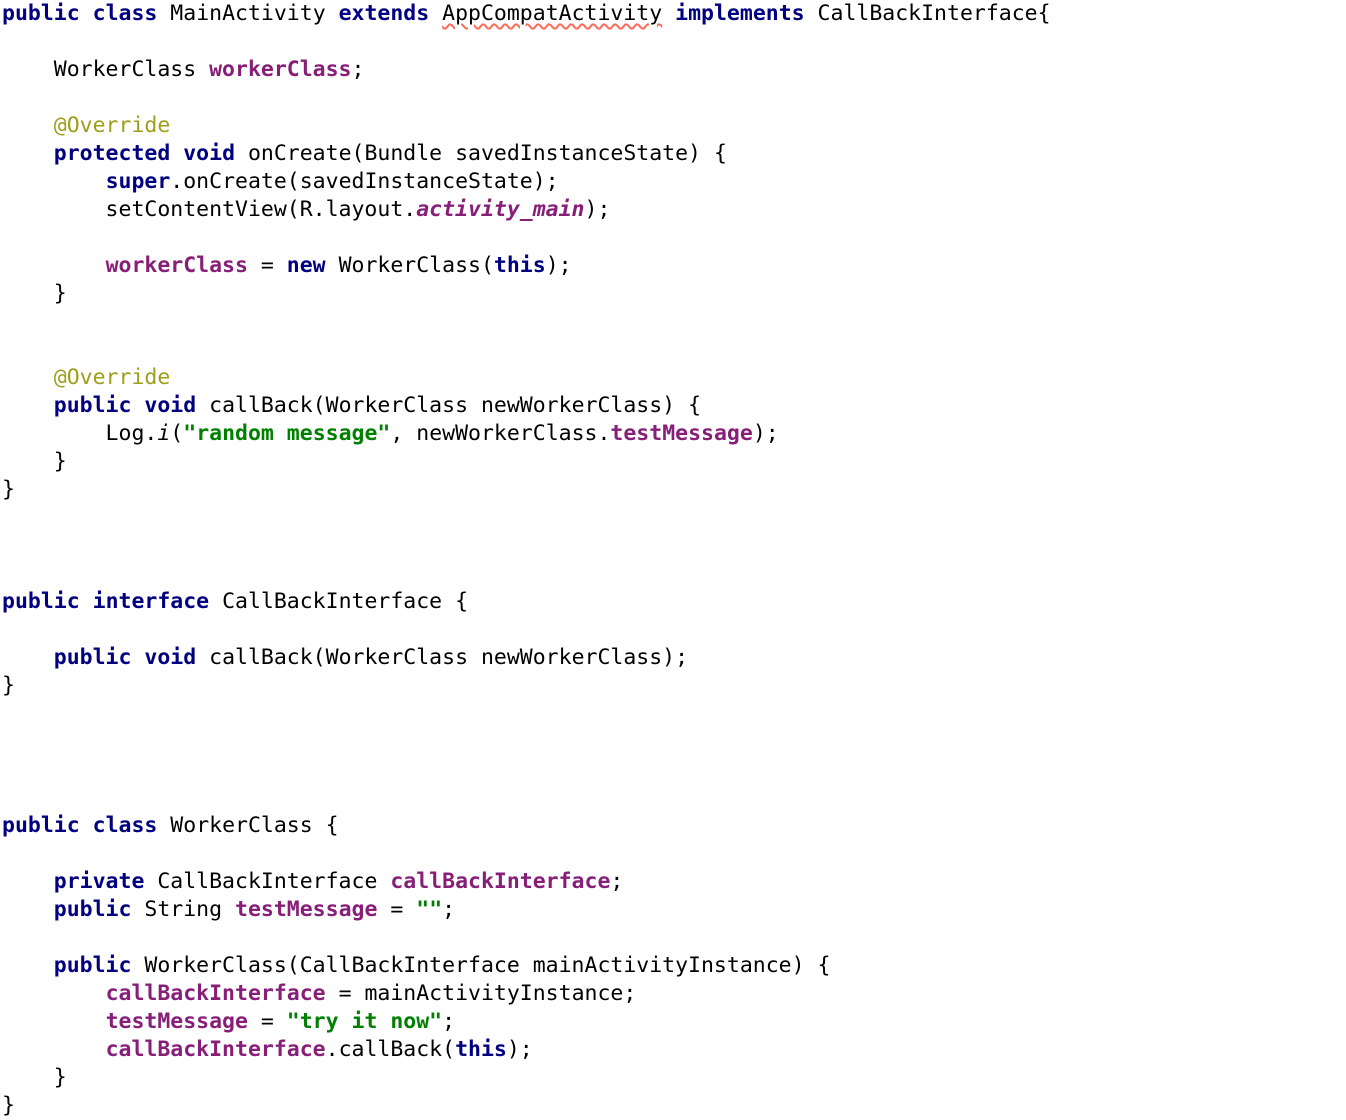 The width and height of the screenshot is (1346, 1120). Describe the element at coordinates (429, 909) in the screenshot. I see `code-token-string: ""` at that location.